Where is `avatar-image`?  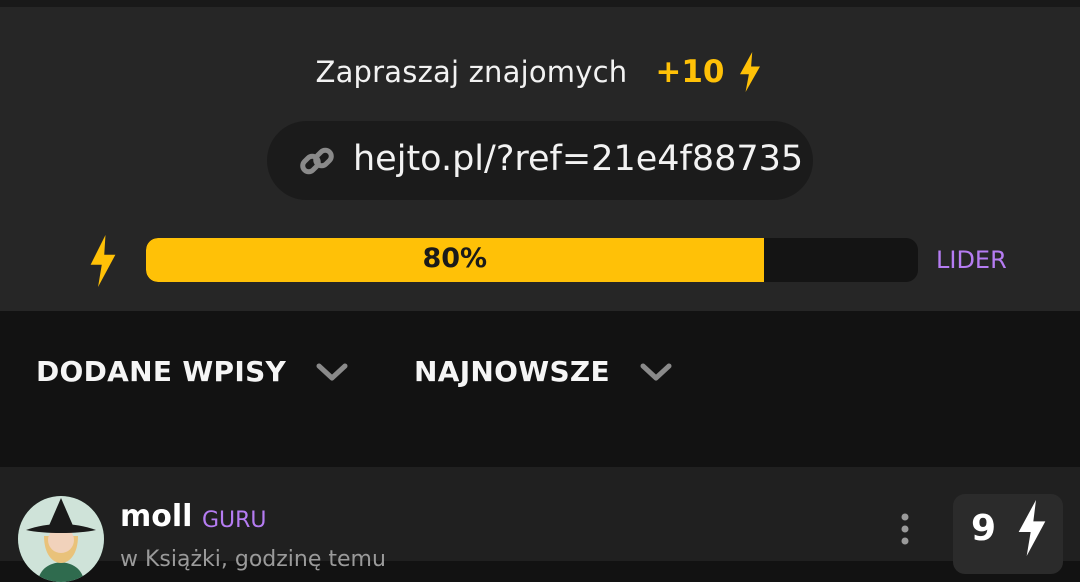 avatar-image is located at coordinates (61, 539).